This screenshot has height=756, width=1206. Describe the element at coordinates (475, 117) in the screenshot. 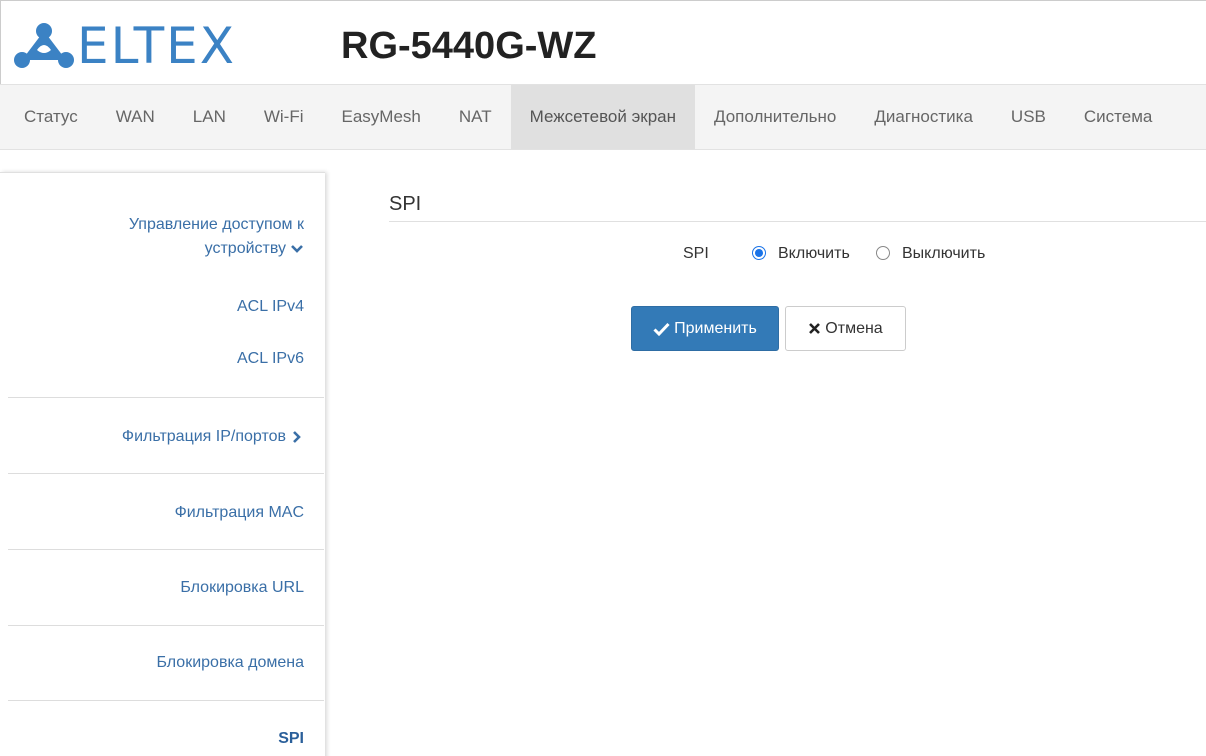

I see `nav-tab-nat: NAT` at that location.